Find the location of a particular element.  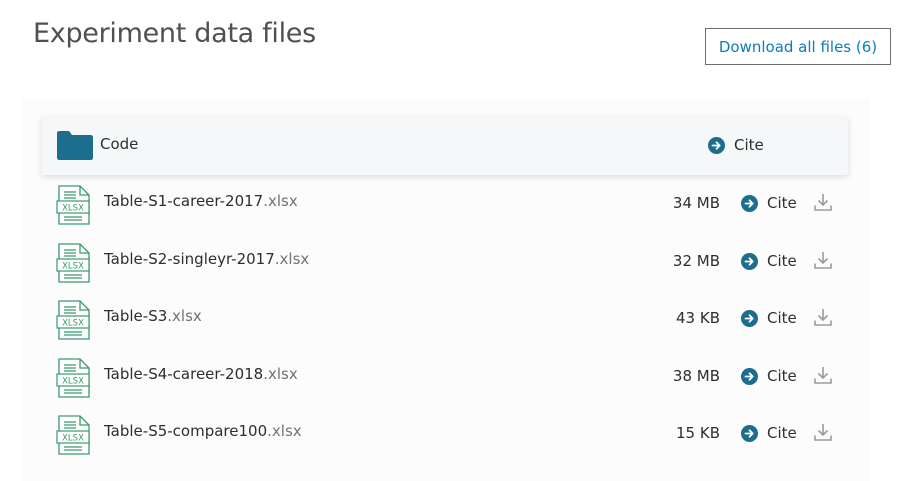

file-name-link: Table-S4-career-2018.xlsx is located at coordinates (201, 374).